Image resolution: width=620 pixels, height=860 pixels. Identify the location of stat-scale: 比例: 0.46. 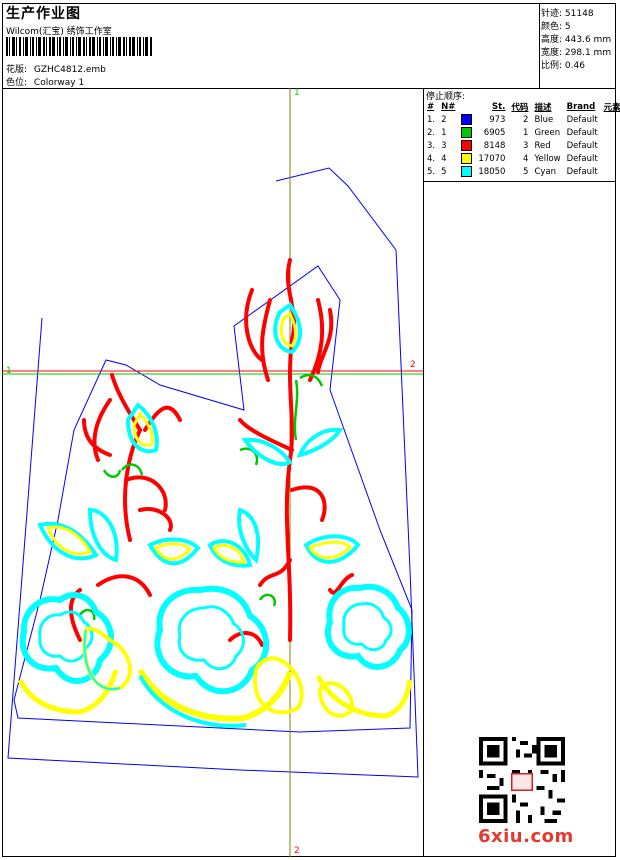
(563, 66).